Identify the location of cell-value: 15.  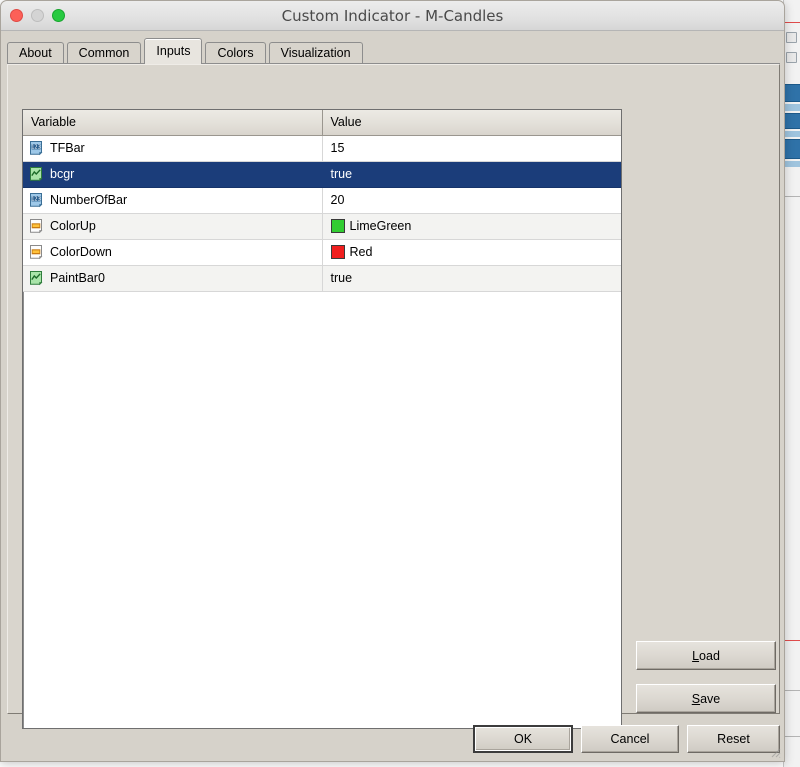
(471, 148).